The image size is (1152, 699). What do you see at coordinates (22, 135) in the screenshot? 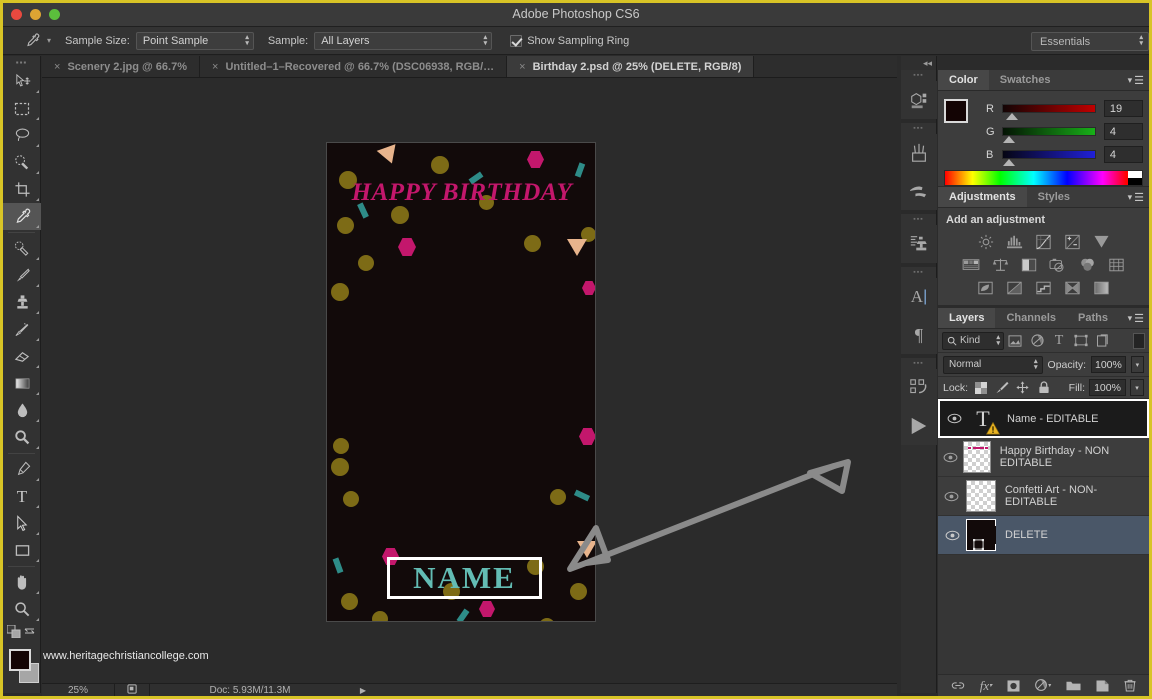
I see `lasso-tool` at bounding box center [22, 135].